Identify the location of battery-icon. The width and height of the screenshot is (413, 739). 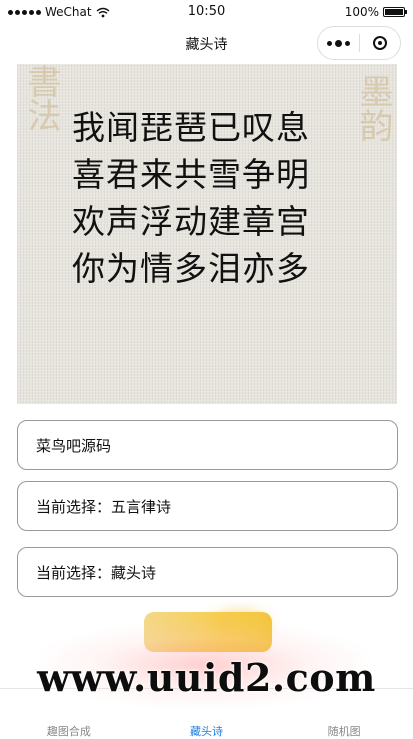
(395, 12).